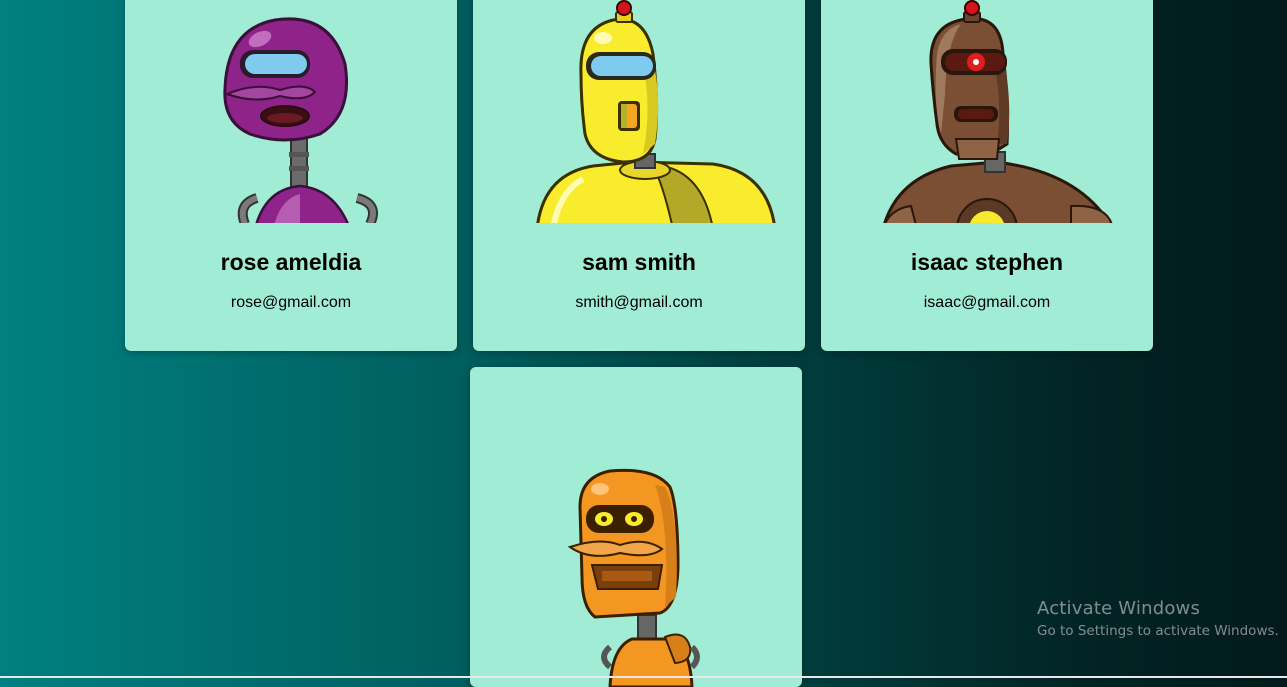 The width and height of the screenshot is (1287, 687). What do you see at coordinates (291, 302) in the screenshot?
I see `robot-email: rose@gmail.com` at bounding box center [291, 302].